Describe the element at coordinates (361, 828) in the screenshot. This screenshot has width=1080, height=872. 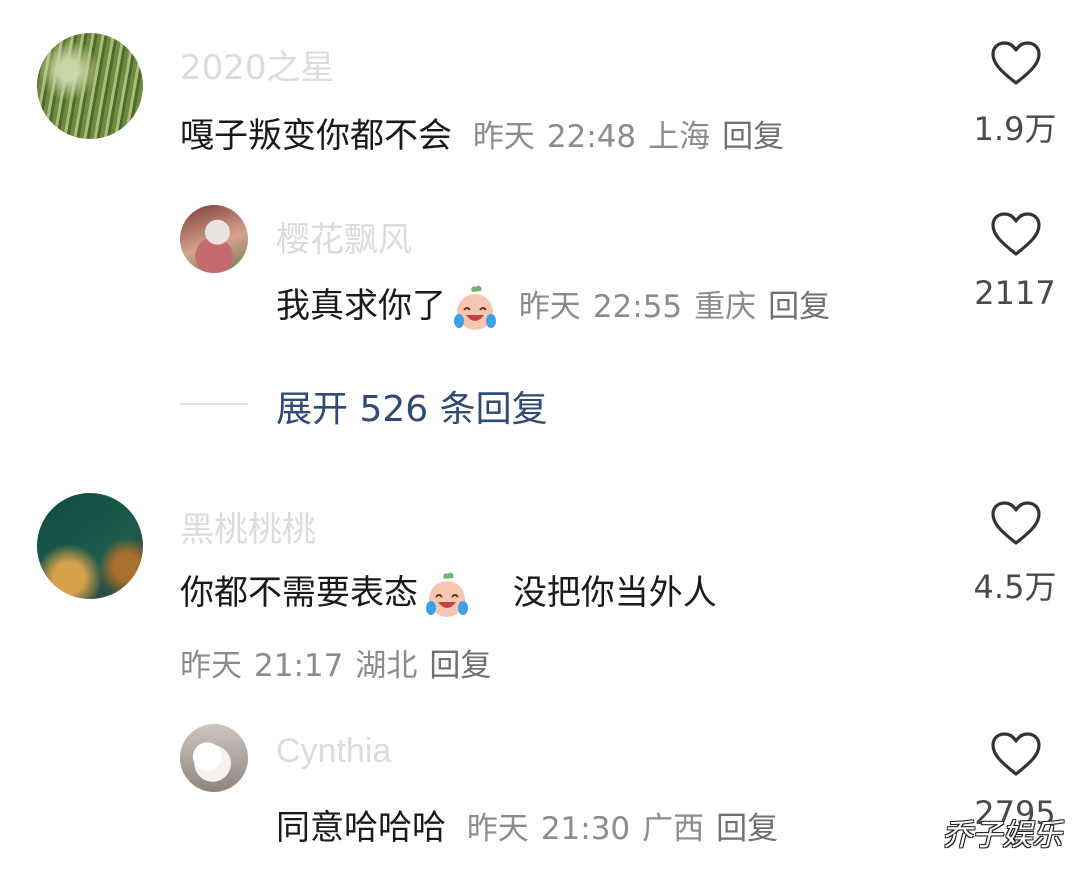
I see `comment-text-content: 同意哈哈哈` at that location.